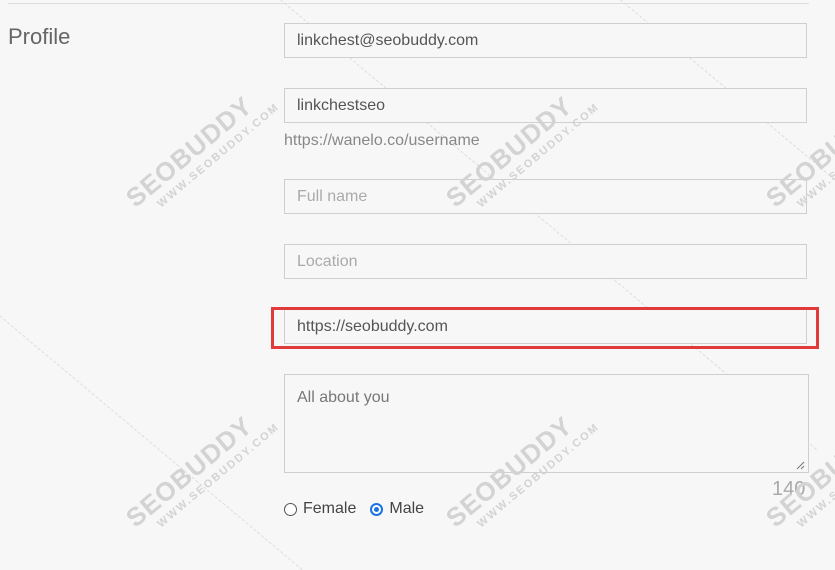 This screenshot has height=570, width=835. I want to click on username-field, so click(545, 105).